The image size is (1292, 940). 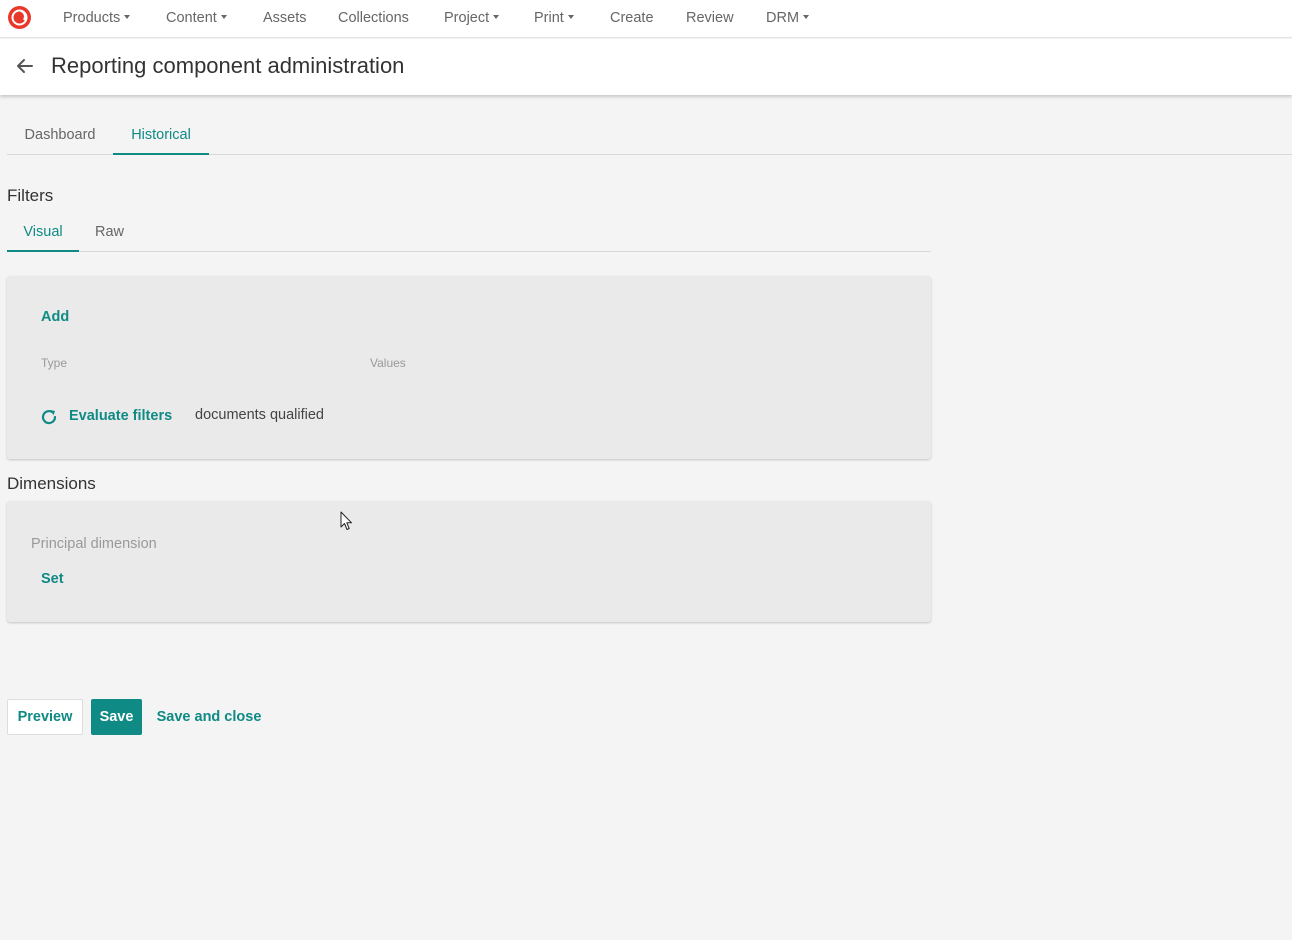 I want to click on dimensions-title: Dimensions, so click(x=51, y=483).